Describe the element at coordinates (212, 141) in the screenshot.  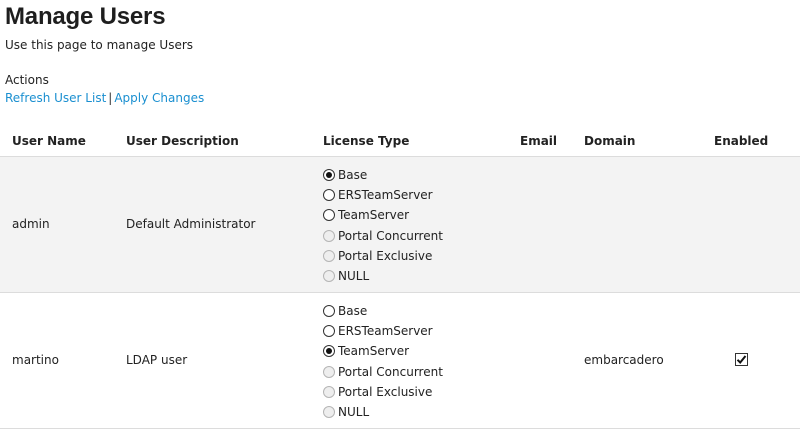
I see `column-header-user-description: User Description` at that location.